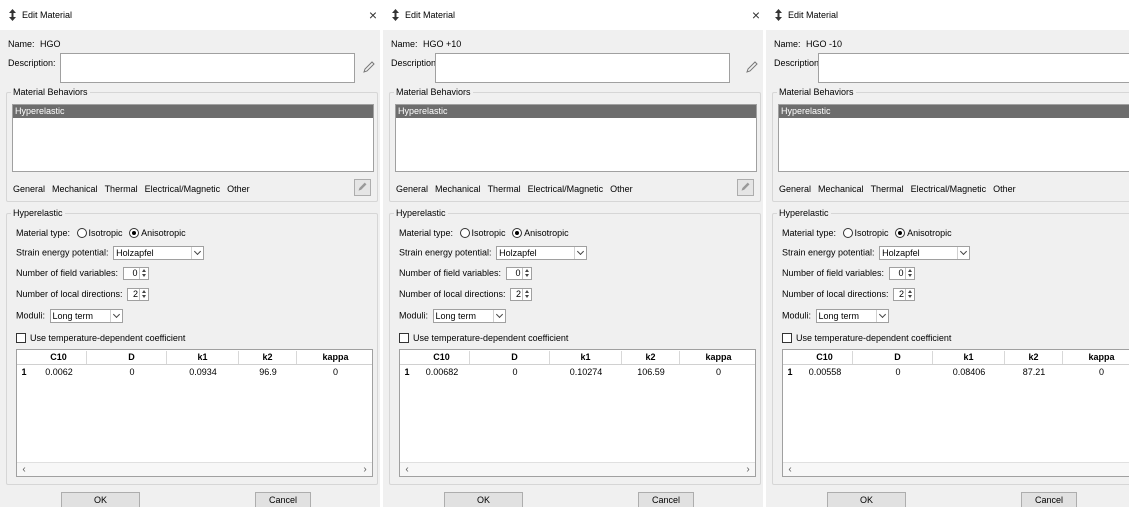 This screenshot has width=1129, height=507. I want to click on table-cell: 0.00558, so click(825, 372).